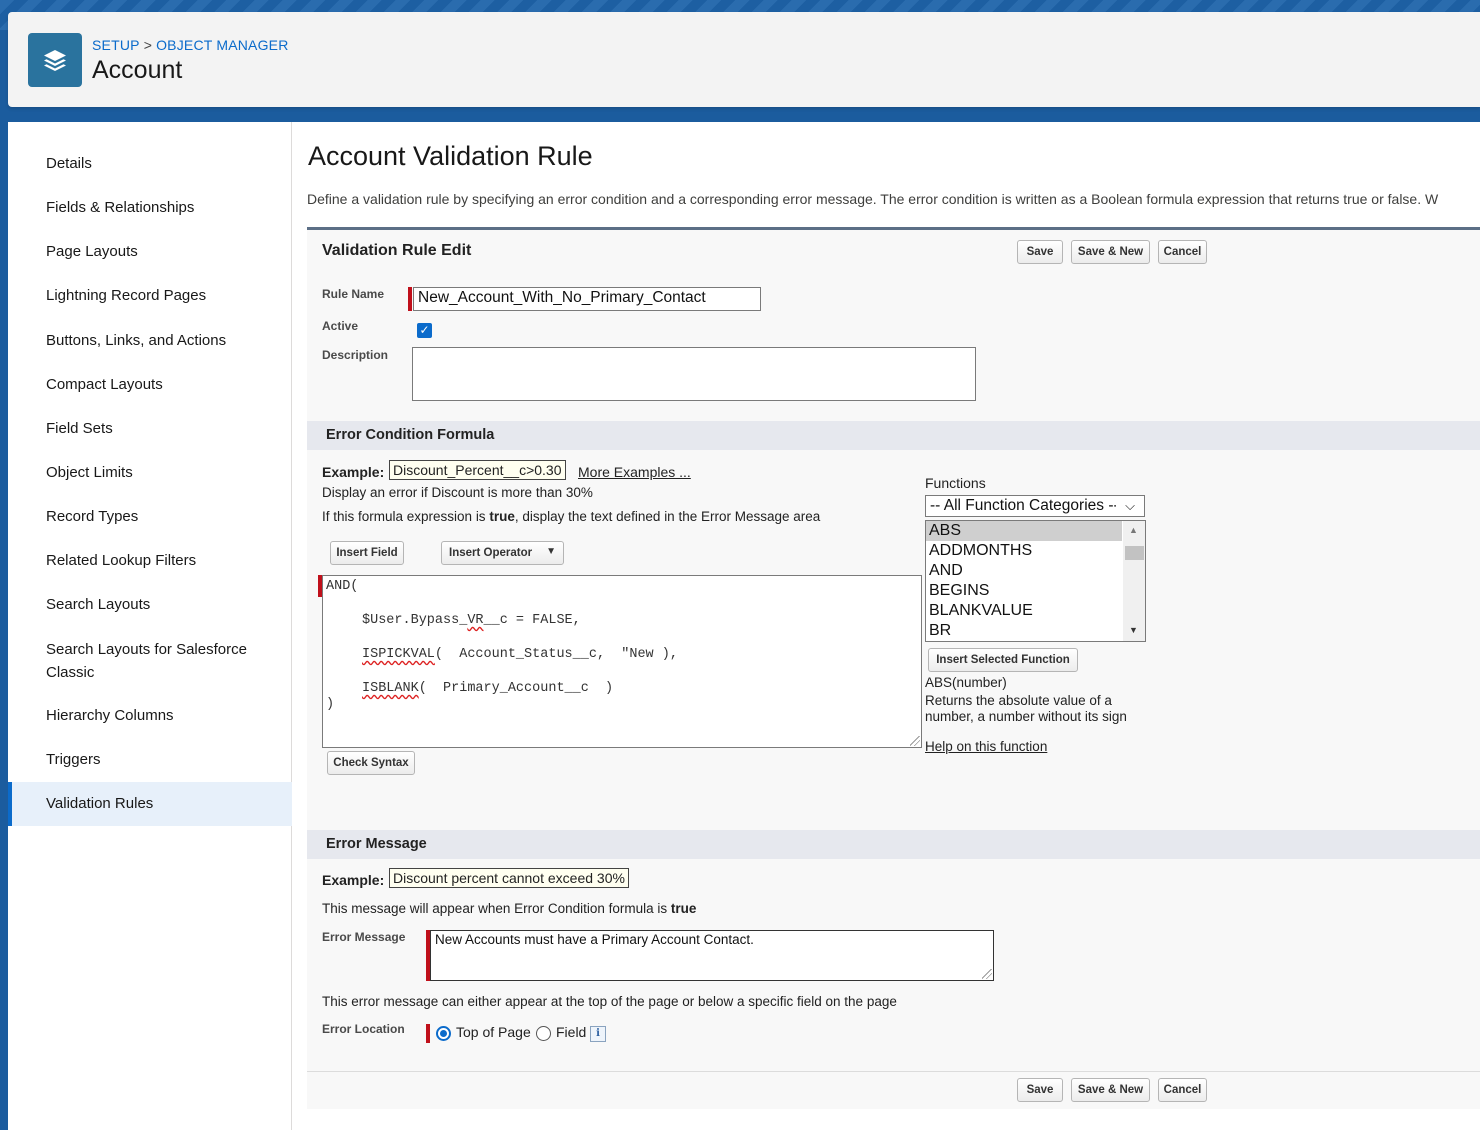 The width and height of the screenshot is (1480, 1130). What do you see at coordinates (443, 1033) in the screenshot?
I see `top-of-page-radio` at bounding box center [443, 1033].